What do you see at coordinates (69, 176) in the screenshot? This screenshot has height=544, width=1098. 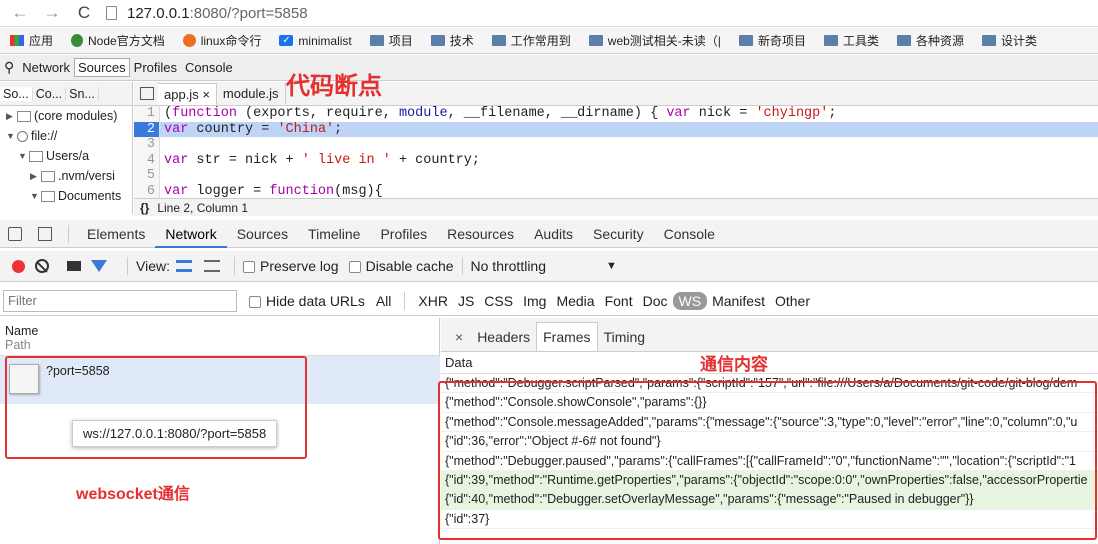 I see `tree-item-nvm: ▶ .nvm/versi` at bounding box center [69, 176].